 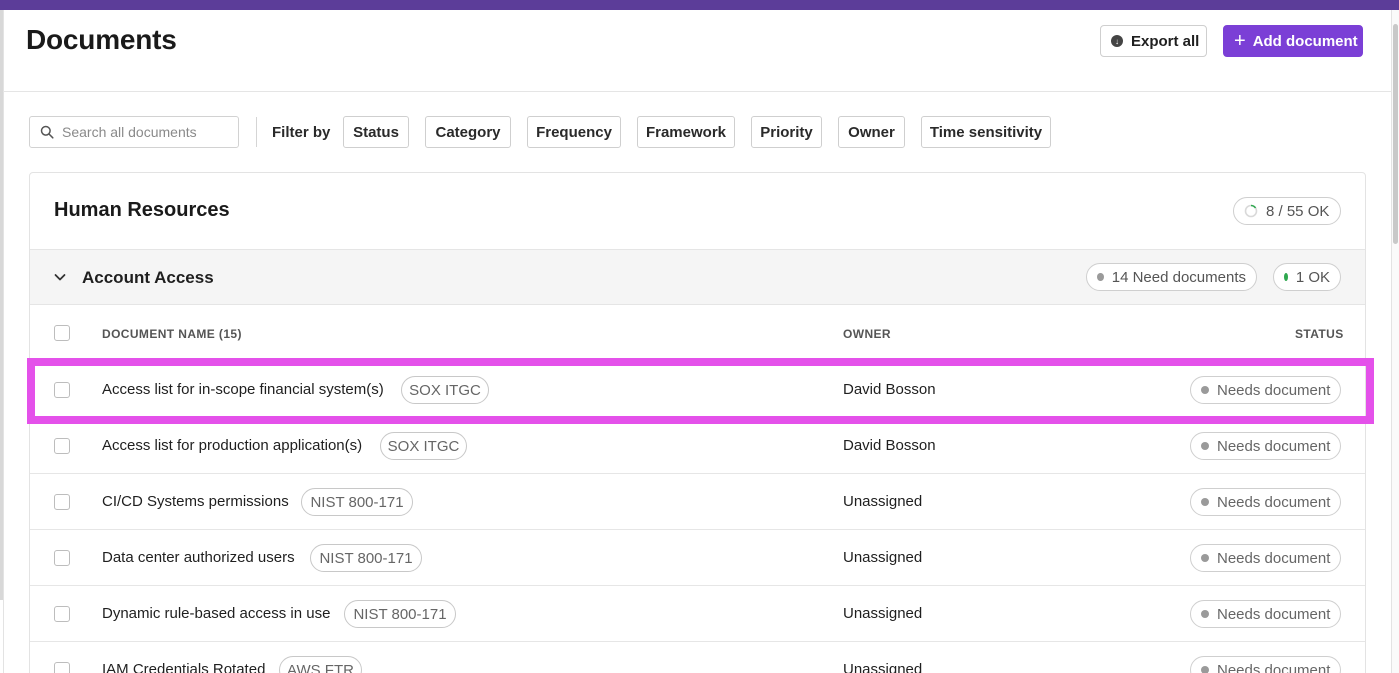 What do you see at coordinates (686, 132) in the screenshot?
I see `filter-framework-button: Framework` at bounding box center [686, 132].